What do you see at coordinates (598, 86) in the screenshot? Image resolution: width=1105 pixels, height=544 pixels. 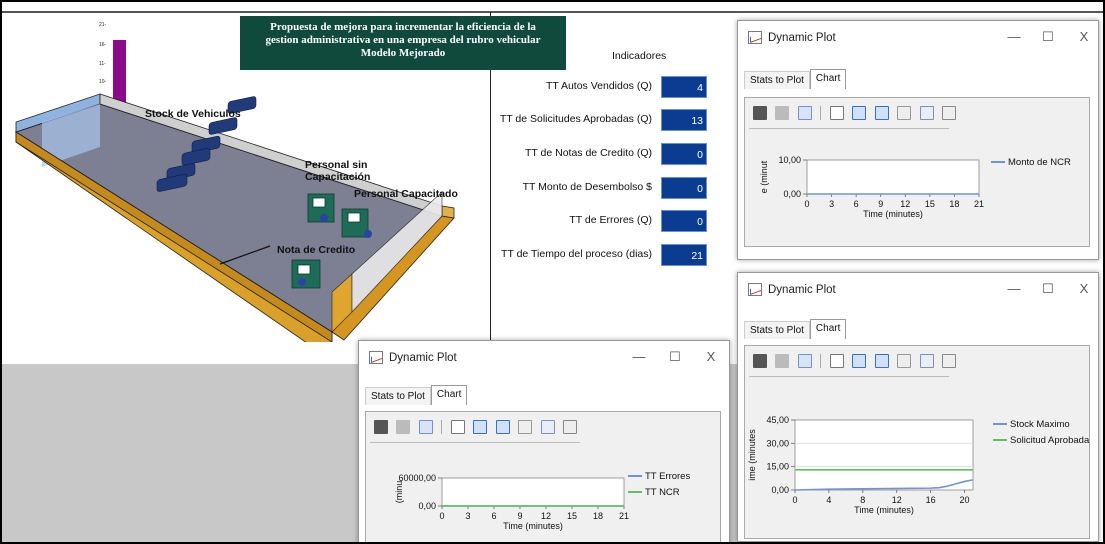 I see `indicator-label: TT Autos Vendidos (Q)` at bounding box center [598, 86].